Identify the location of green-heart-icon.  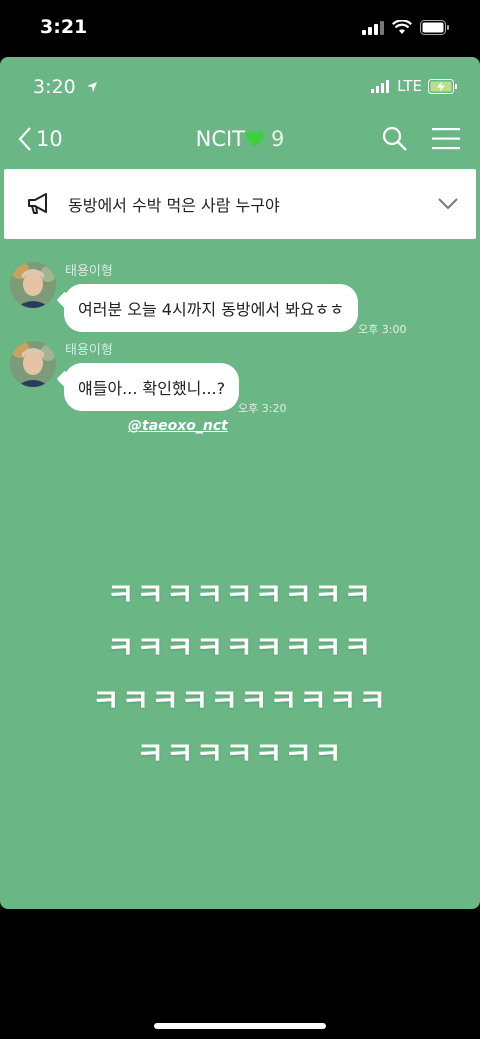
(255, 139).